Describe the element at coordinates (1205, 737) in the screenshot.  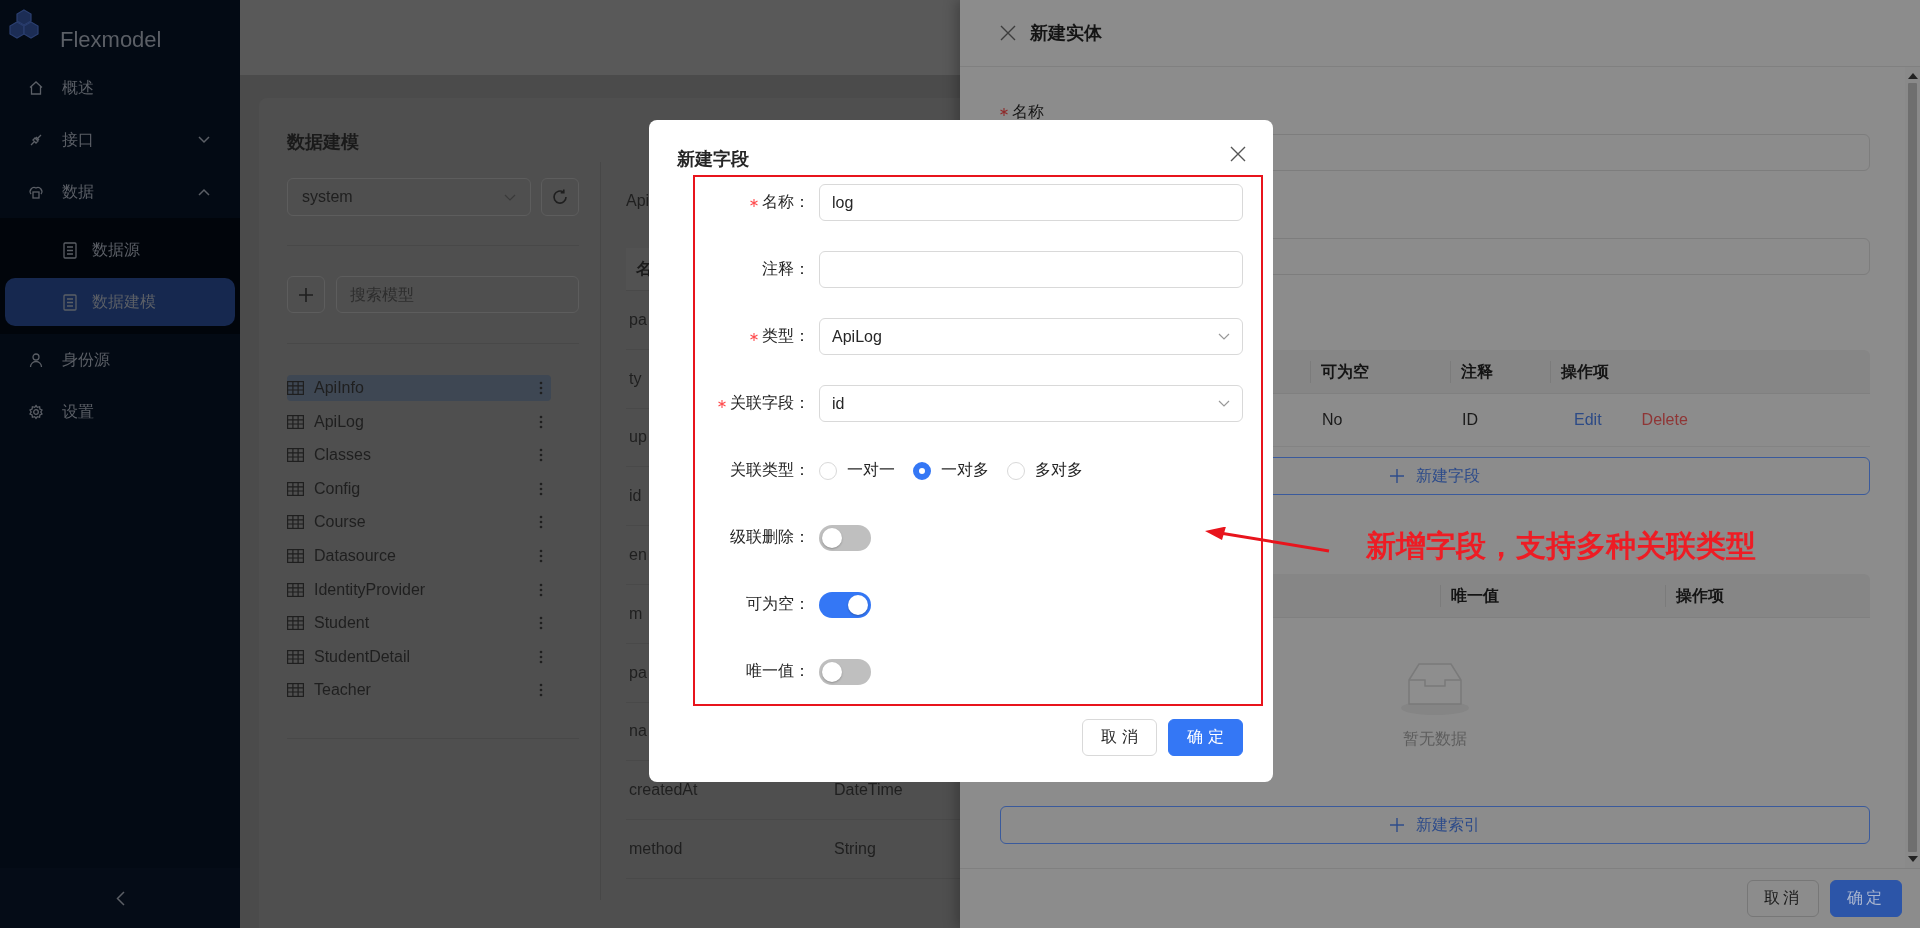
I see `confirm-button: 确 定` at that location.